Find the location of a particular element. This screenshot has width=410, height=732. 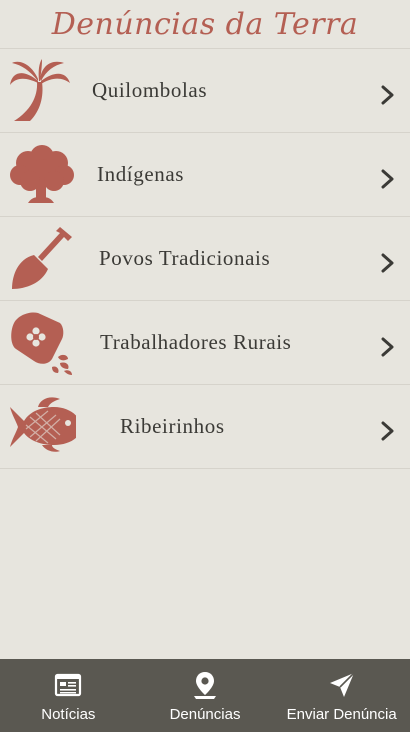

category-item-quilombolas: Quilombolas is located at coordinates (205, 91).